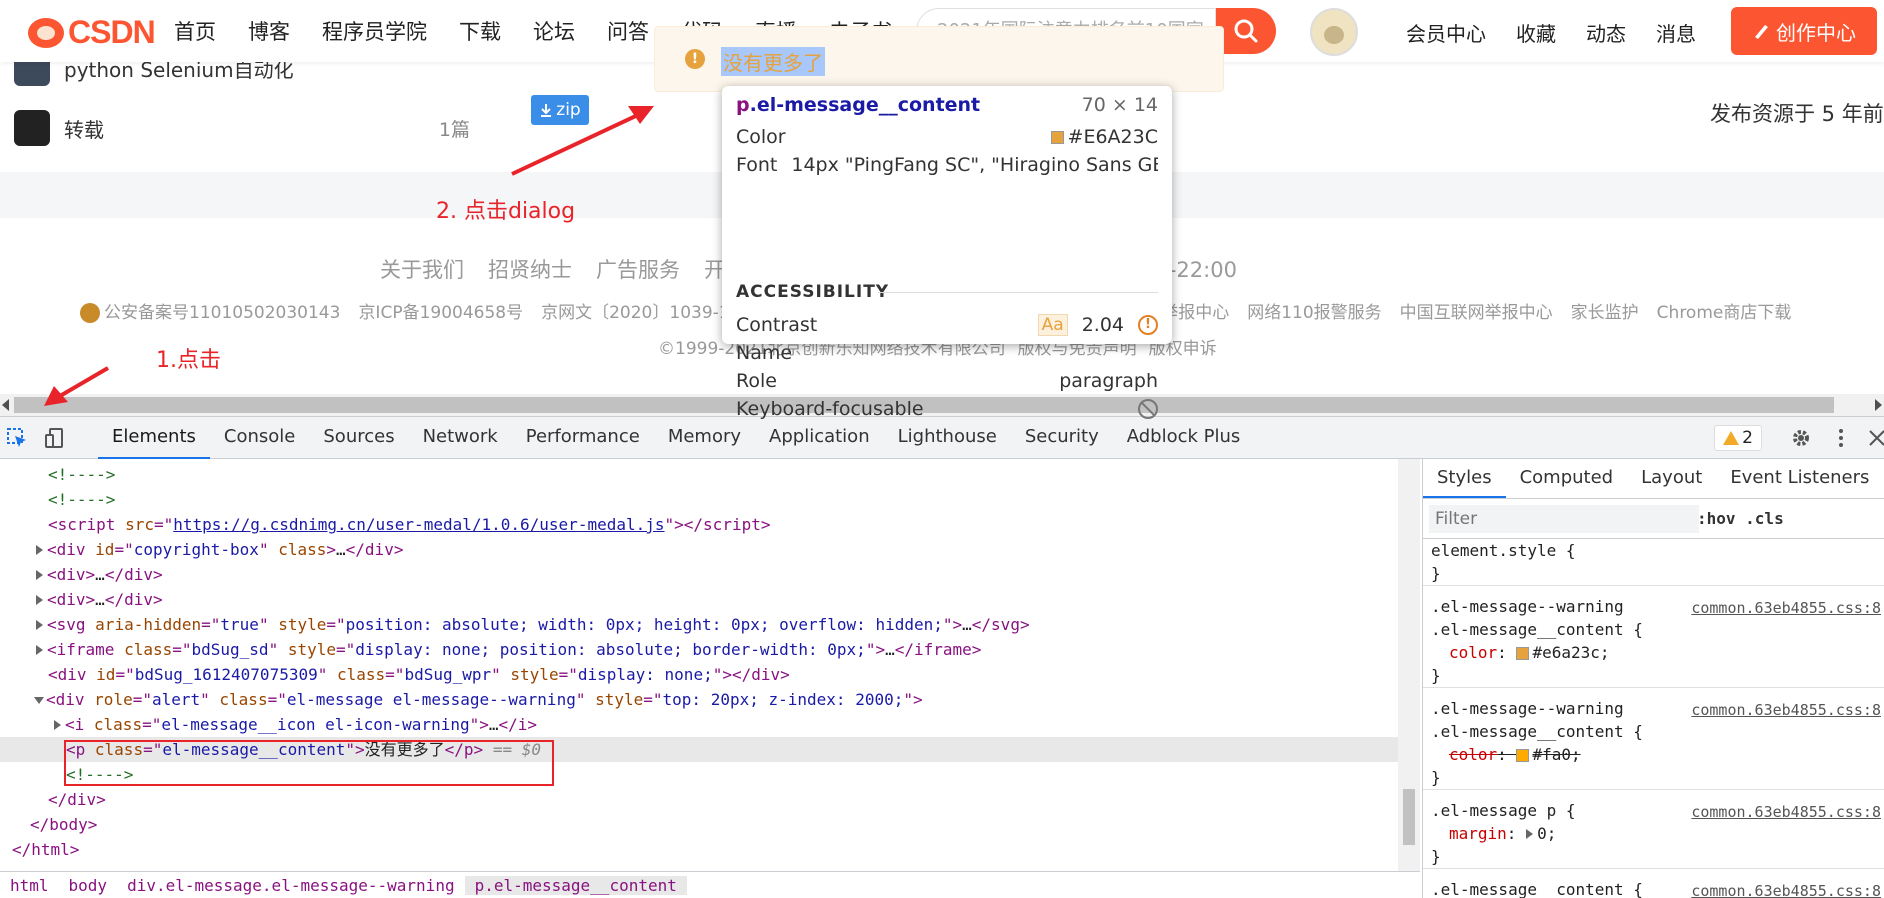  Describe the element at coordinates (575, 885) in the screenshot. I see `breadcrumb-item: p.el-message__content` at that location.